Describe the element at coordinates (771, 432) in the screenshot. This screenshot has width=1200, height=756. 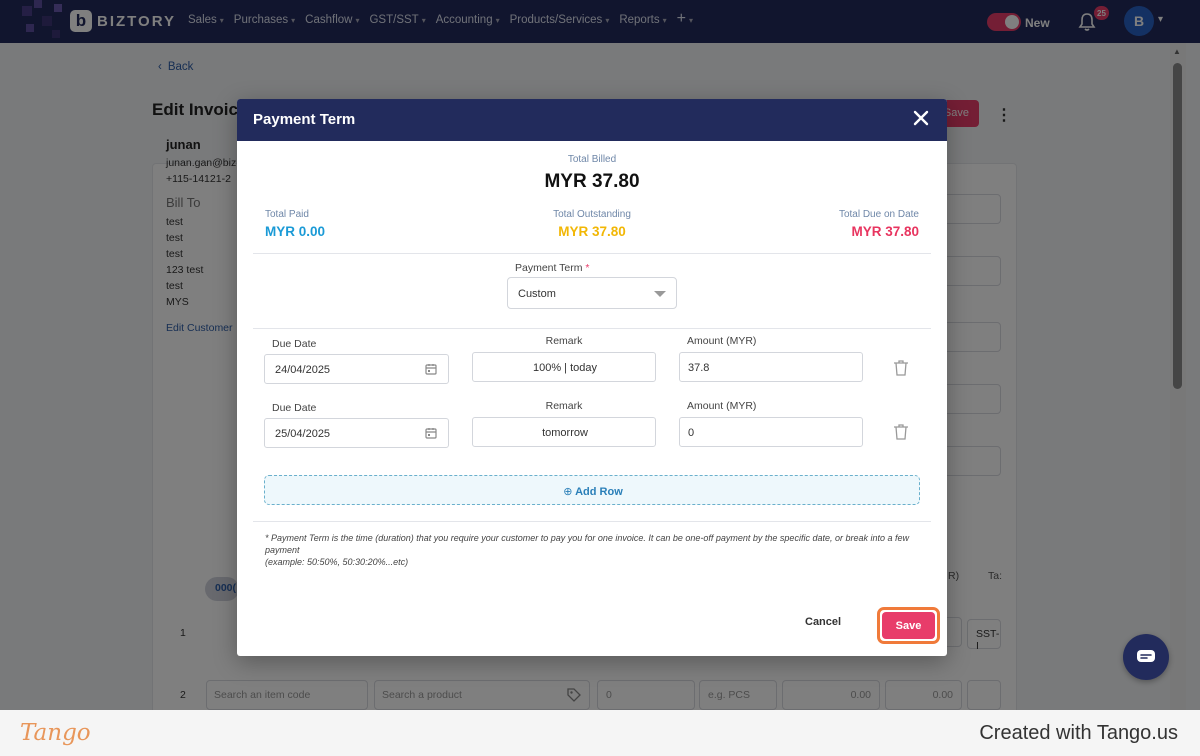
I see `amount-input: 0` at that location.